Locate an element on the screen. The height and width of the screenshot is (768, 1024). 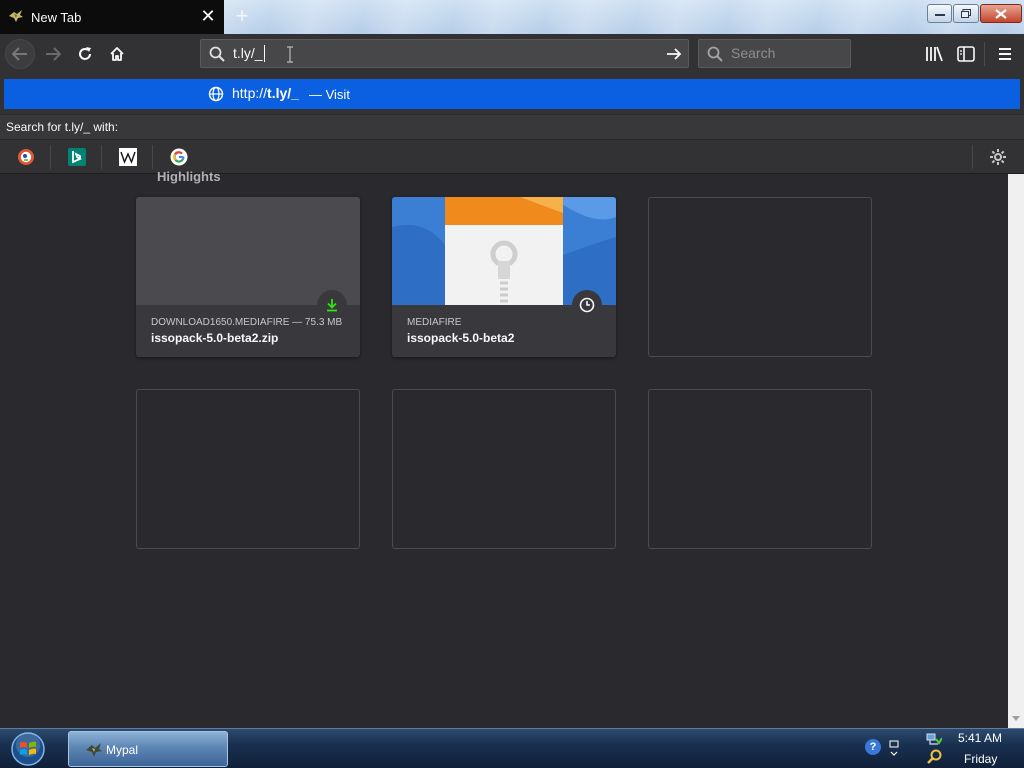
tab-new-tab: New Tab ✕ is located at coordinates (112, 17).